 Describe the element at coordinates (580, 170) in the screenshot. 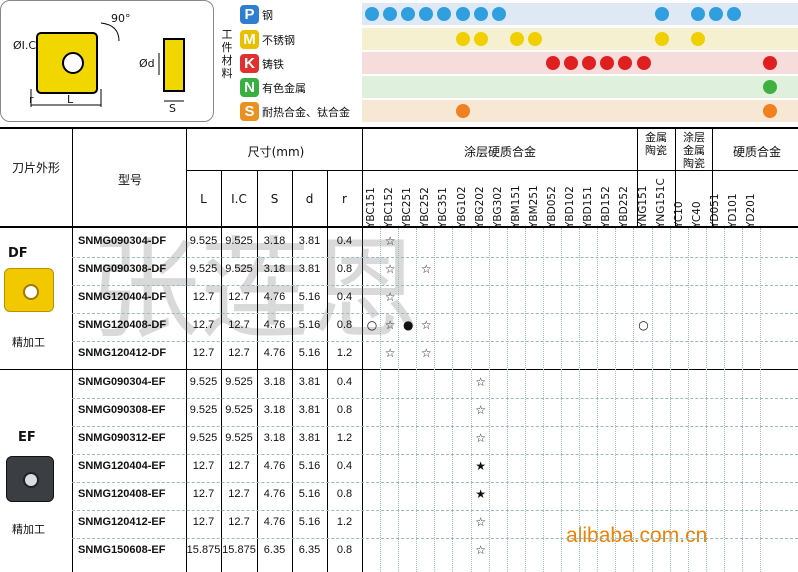

I see `grades-header-divider` at that location.